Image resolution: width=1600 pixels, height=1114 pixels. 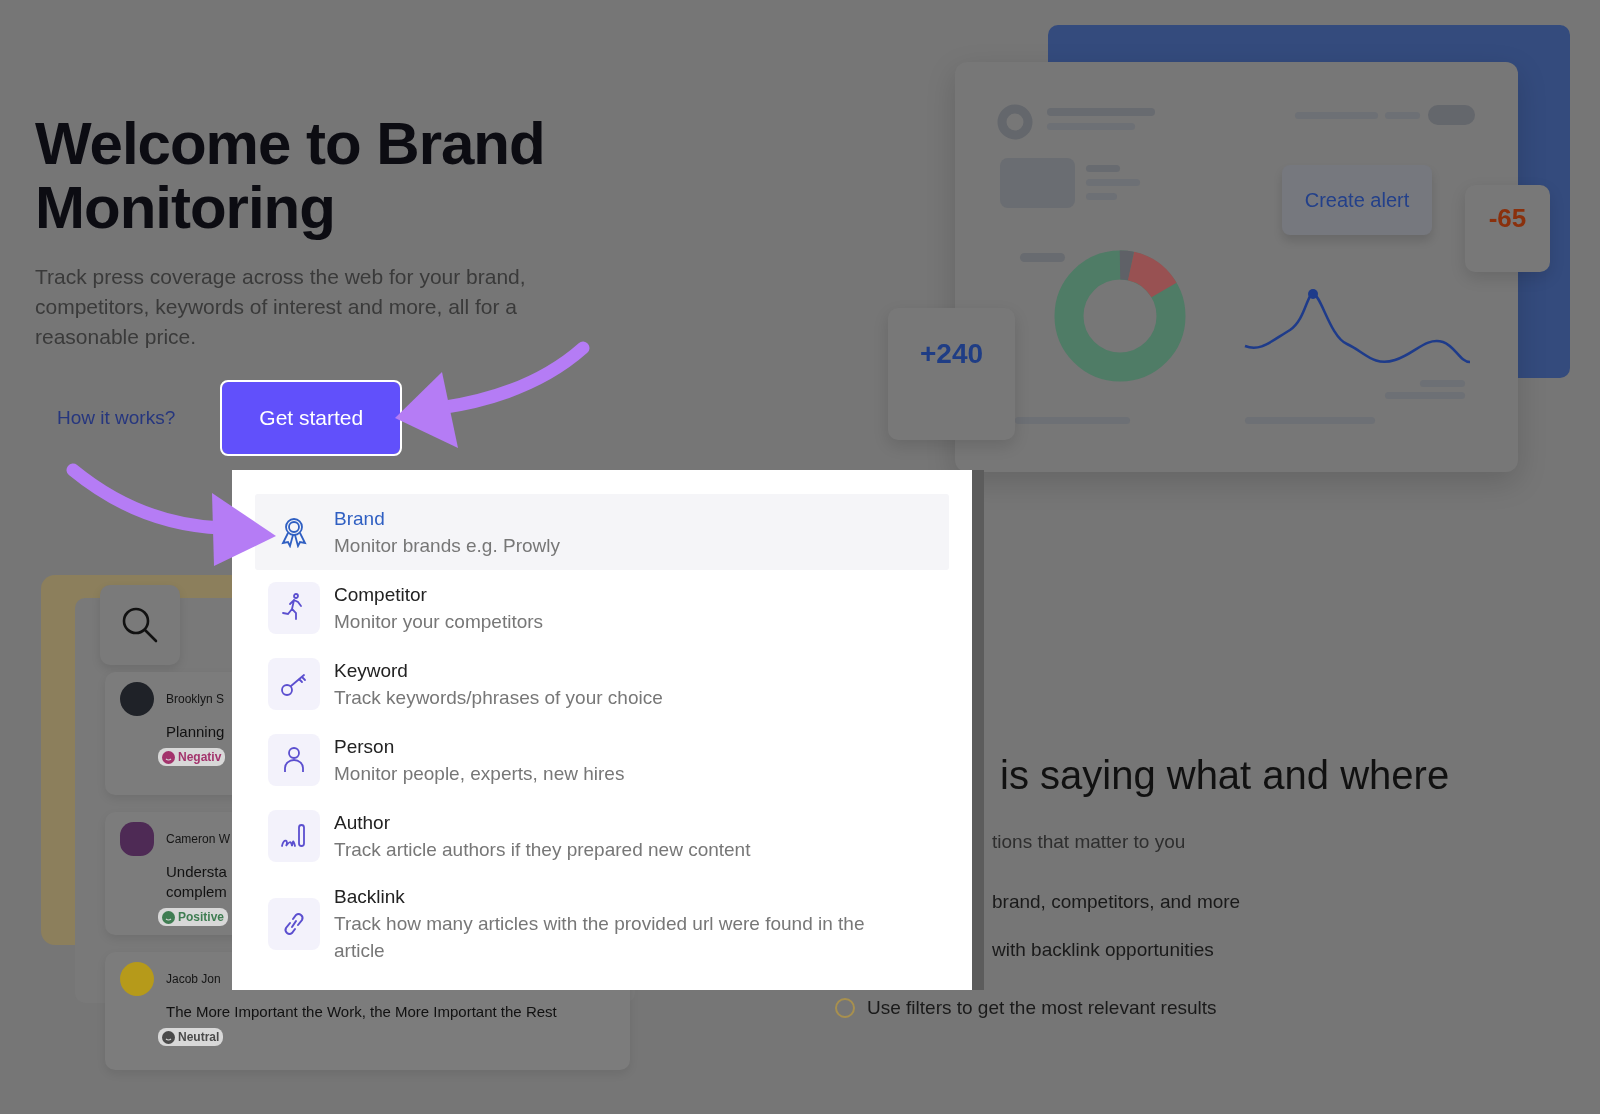 What do you see at coordinates (198, 839) in the screenshot?
I see `author-name: Cameron W` at bounding box center [198, 839].